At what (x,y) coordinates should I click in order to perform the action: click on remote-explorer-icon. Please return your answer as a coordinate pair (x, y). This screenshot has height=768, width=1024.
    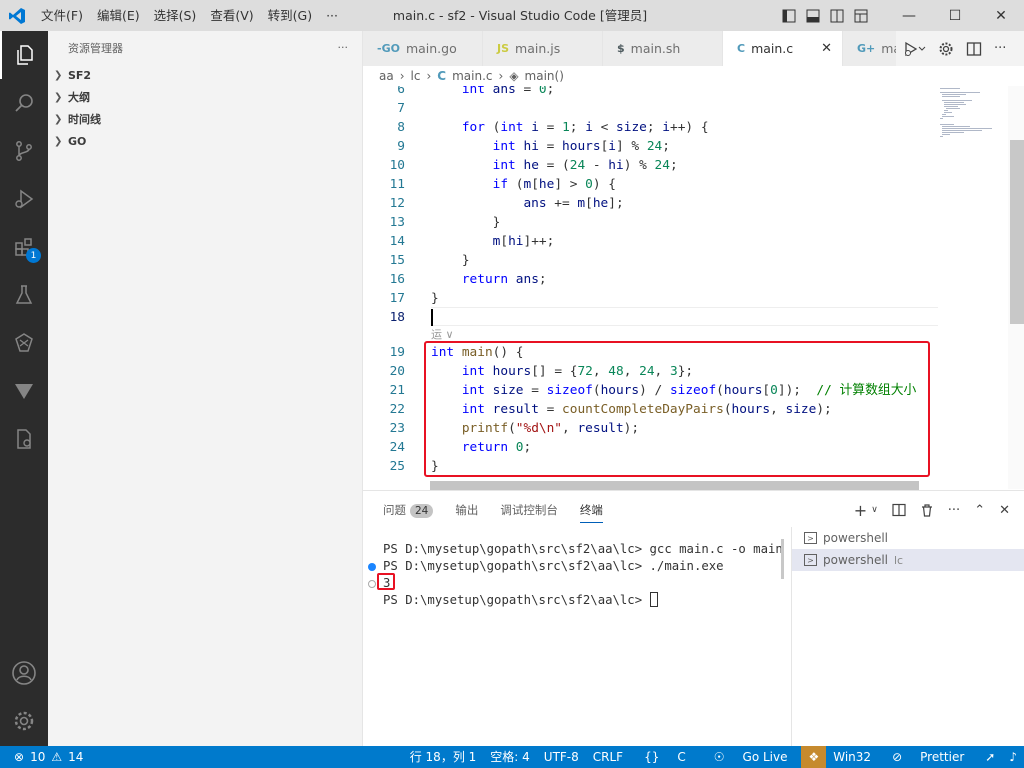
    Looking at the image, I should click on (24, 343).